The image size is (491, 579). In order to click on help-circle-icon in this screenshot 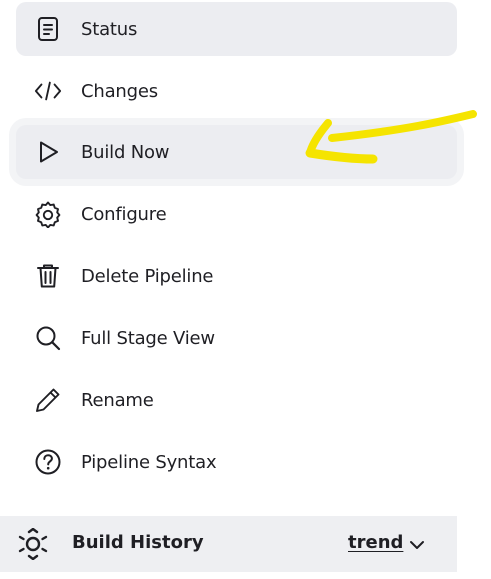, I will do `click(48, 462)`.